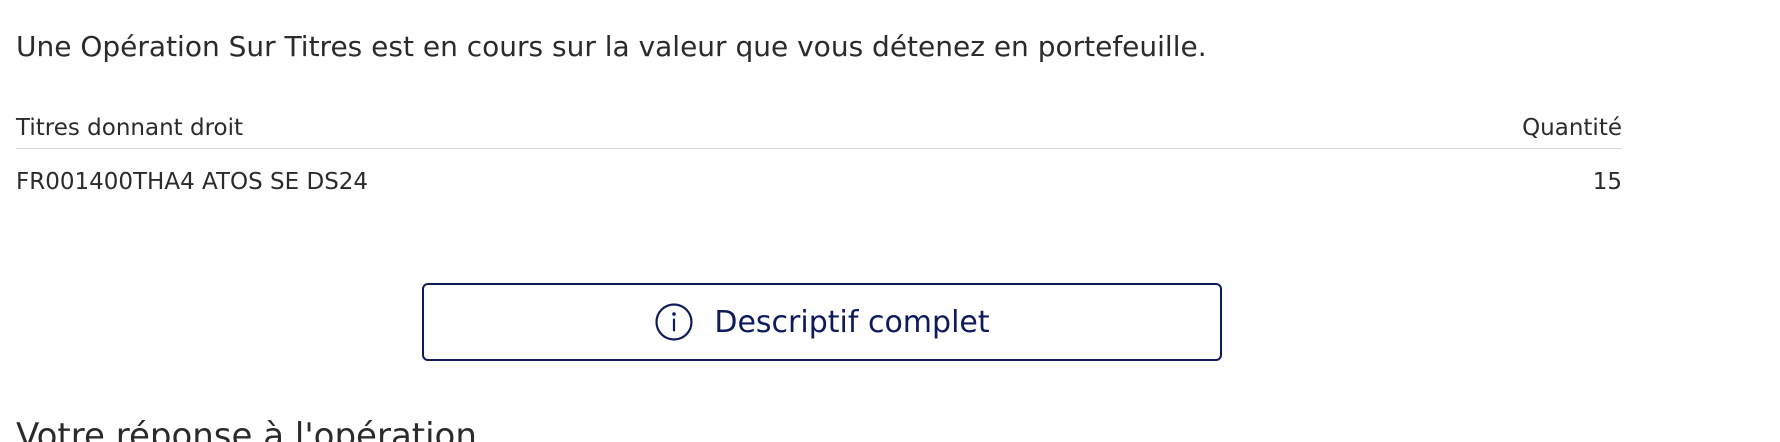 This screenshot has width=1780, height=442. What do you see at coordinates (674, 322) in the screenshot?
I see `info-icon` at bounding box center [674, 322].